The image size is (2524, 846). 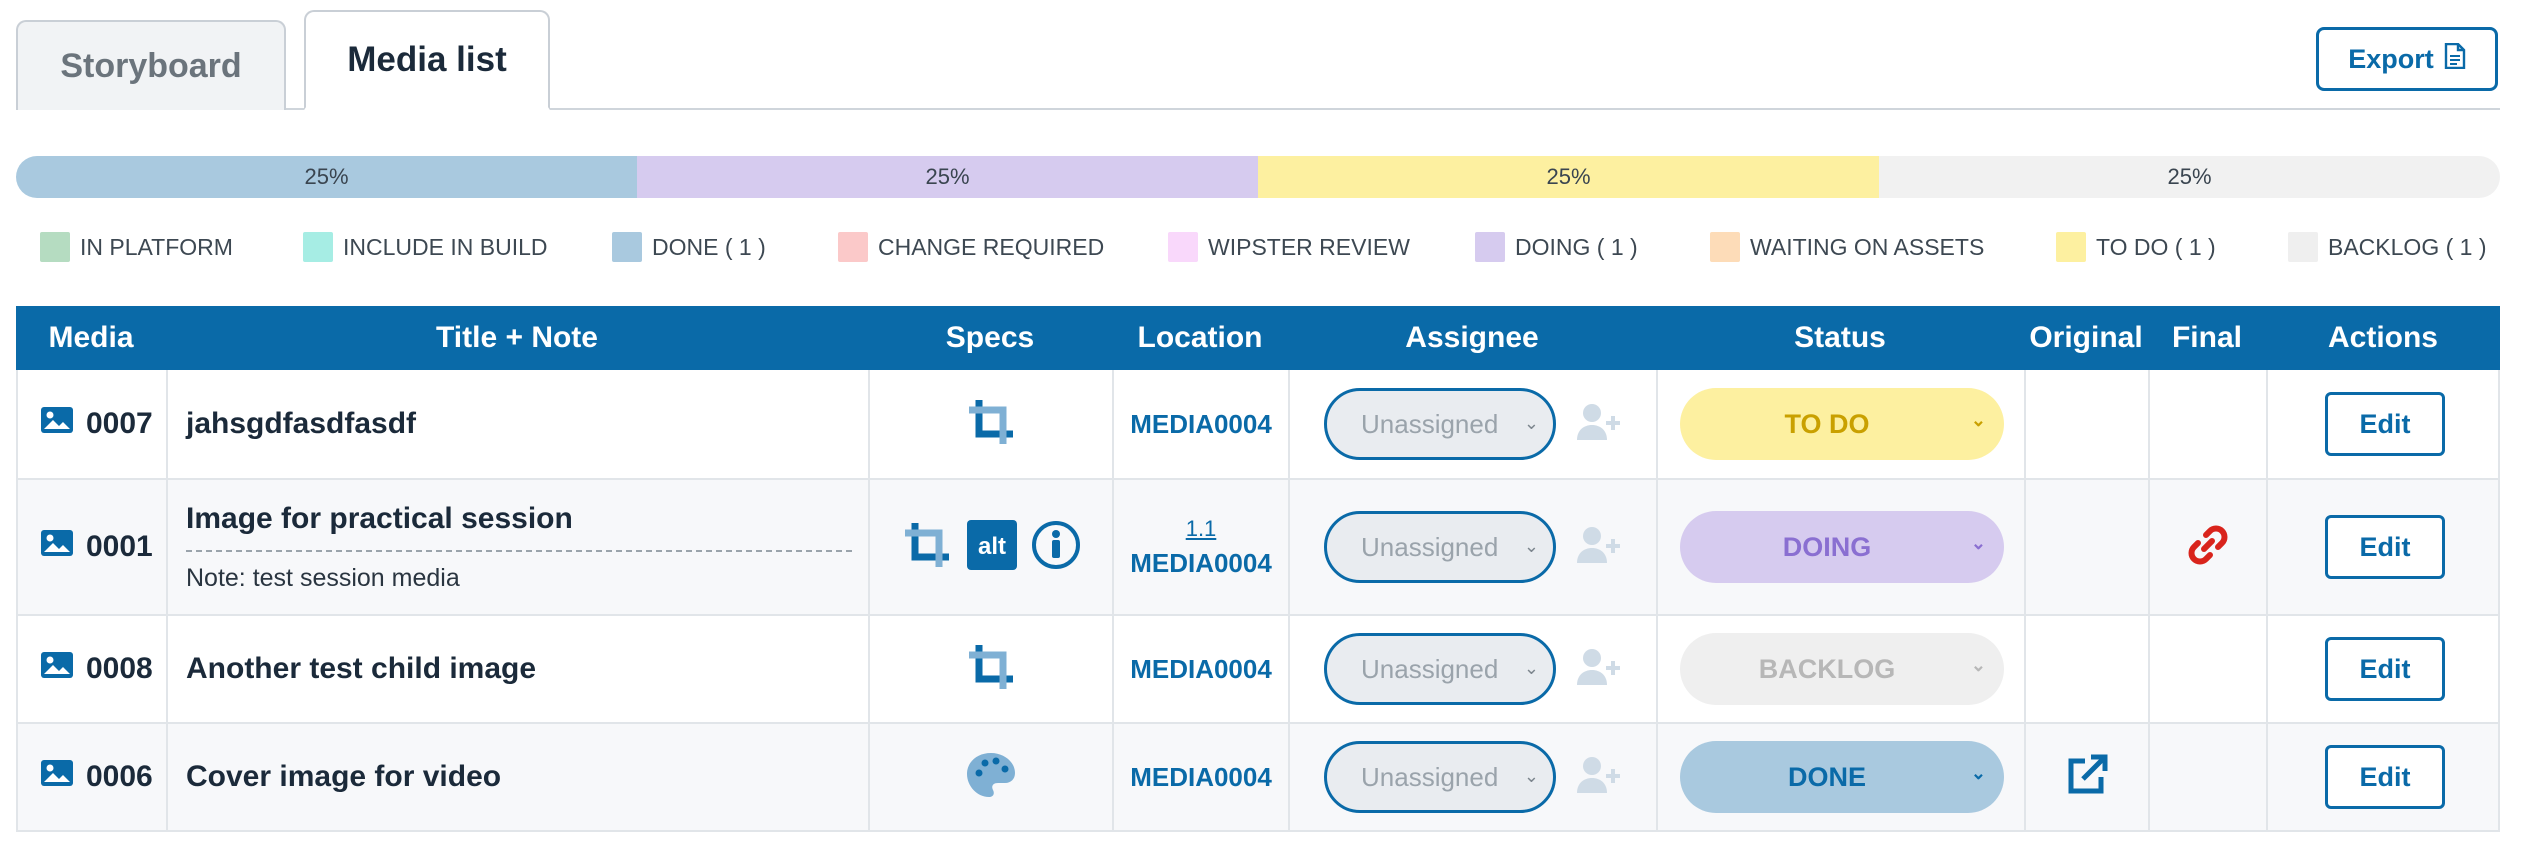 I want to click on link-icon, so click(x=2208, y=547).